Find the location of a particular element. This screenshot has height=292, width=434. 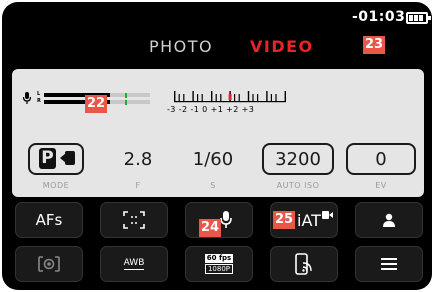

mode-label: MODE is located at coordinates (56, 185).